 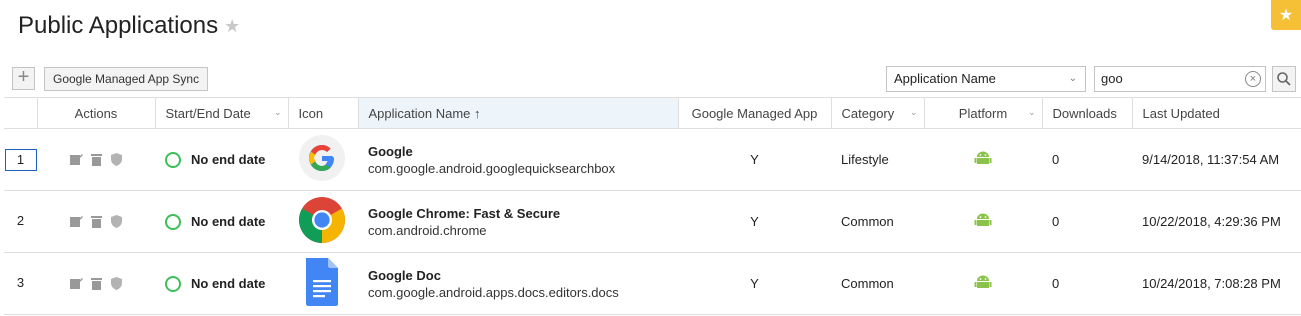 I want to click on row-index: 1, so click(x=20, y=159).